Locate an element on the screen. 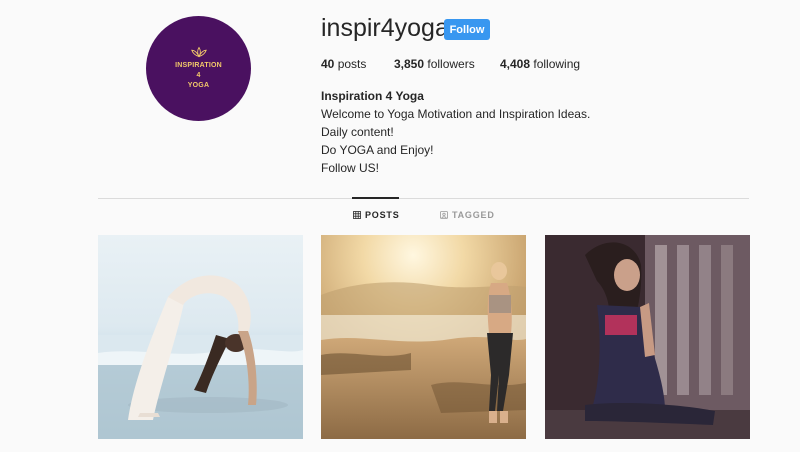  profile-username: inspir4yoga is located at coordinates (385, 28).